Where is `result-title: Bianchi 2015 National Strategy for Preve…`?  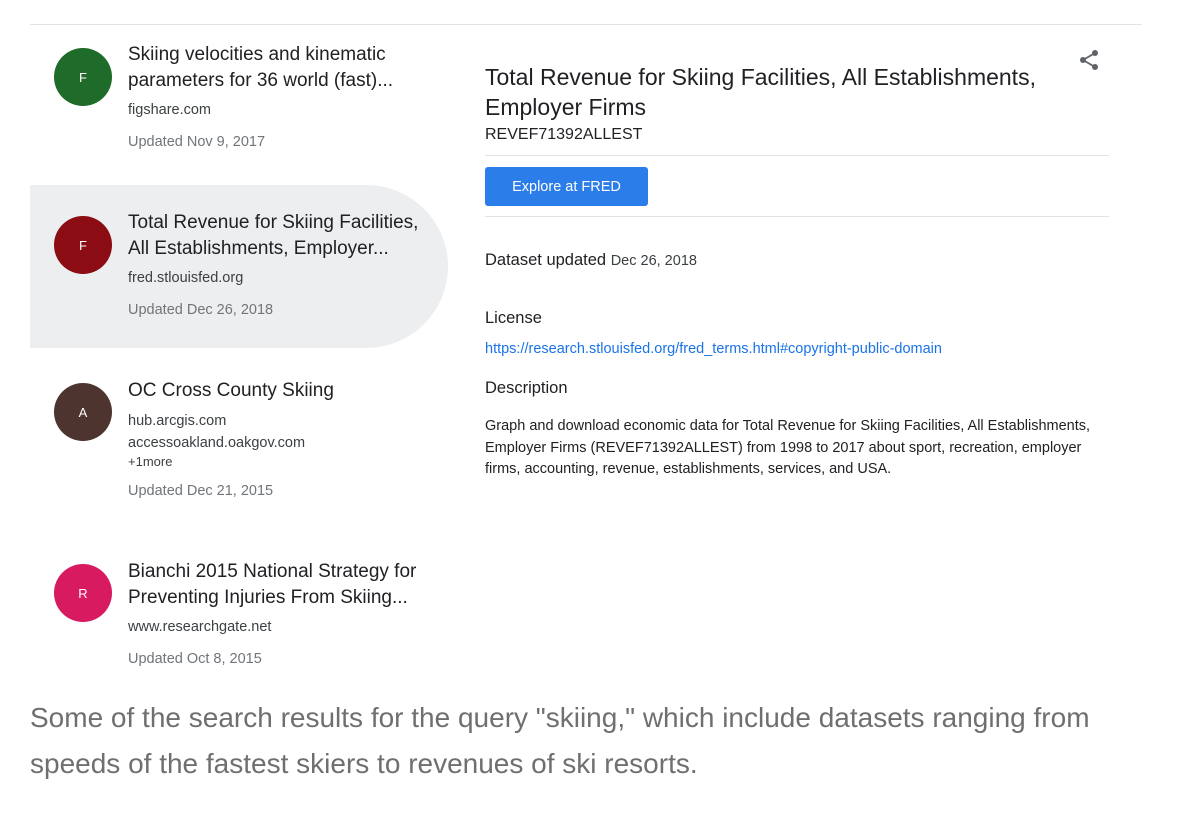 result-title: Bianchi 2015 National Strategy for Preve… is located at coordinates (278, 585).